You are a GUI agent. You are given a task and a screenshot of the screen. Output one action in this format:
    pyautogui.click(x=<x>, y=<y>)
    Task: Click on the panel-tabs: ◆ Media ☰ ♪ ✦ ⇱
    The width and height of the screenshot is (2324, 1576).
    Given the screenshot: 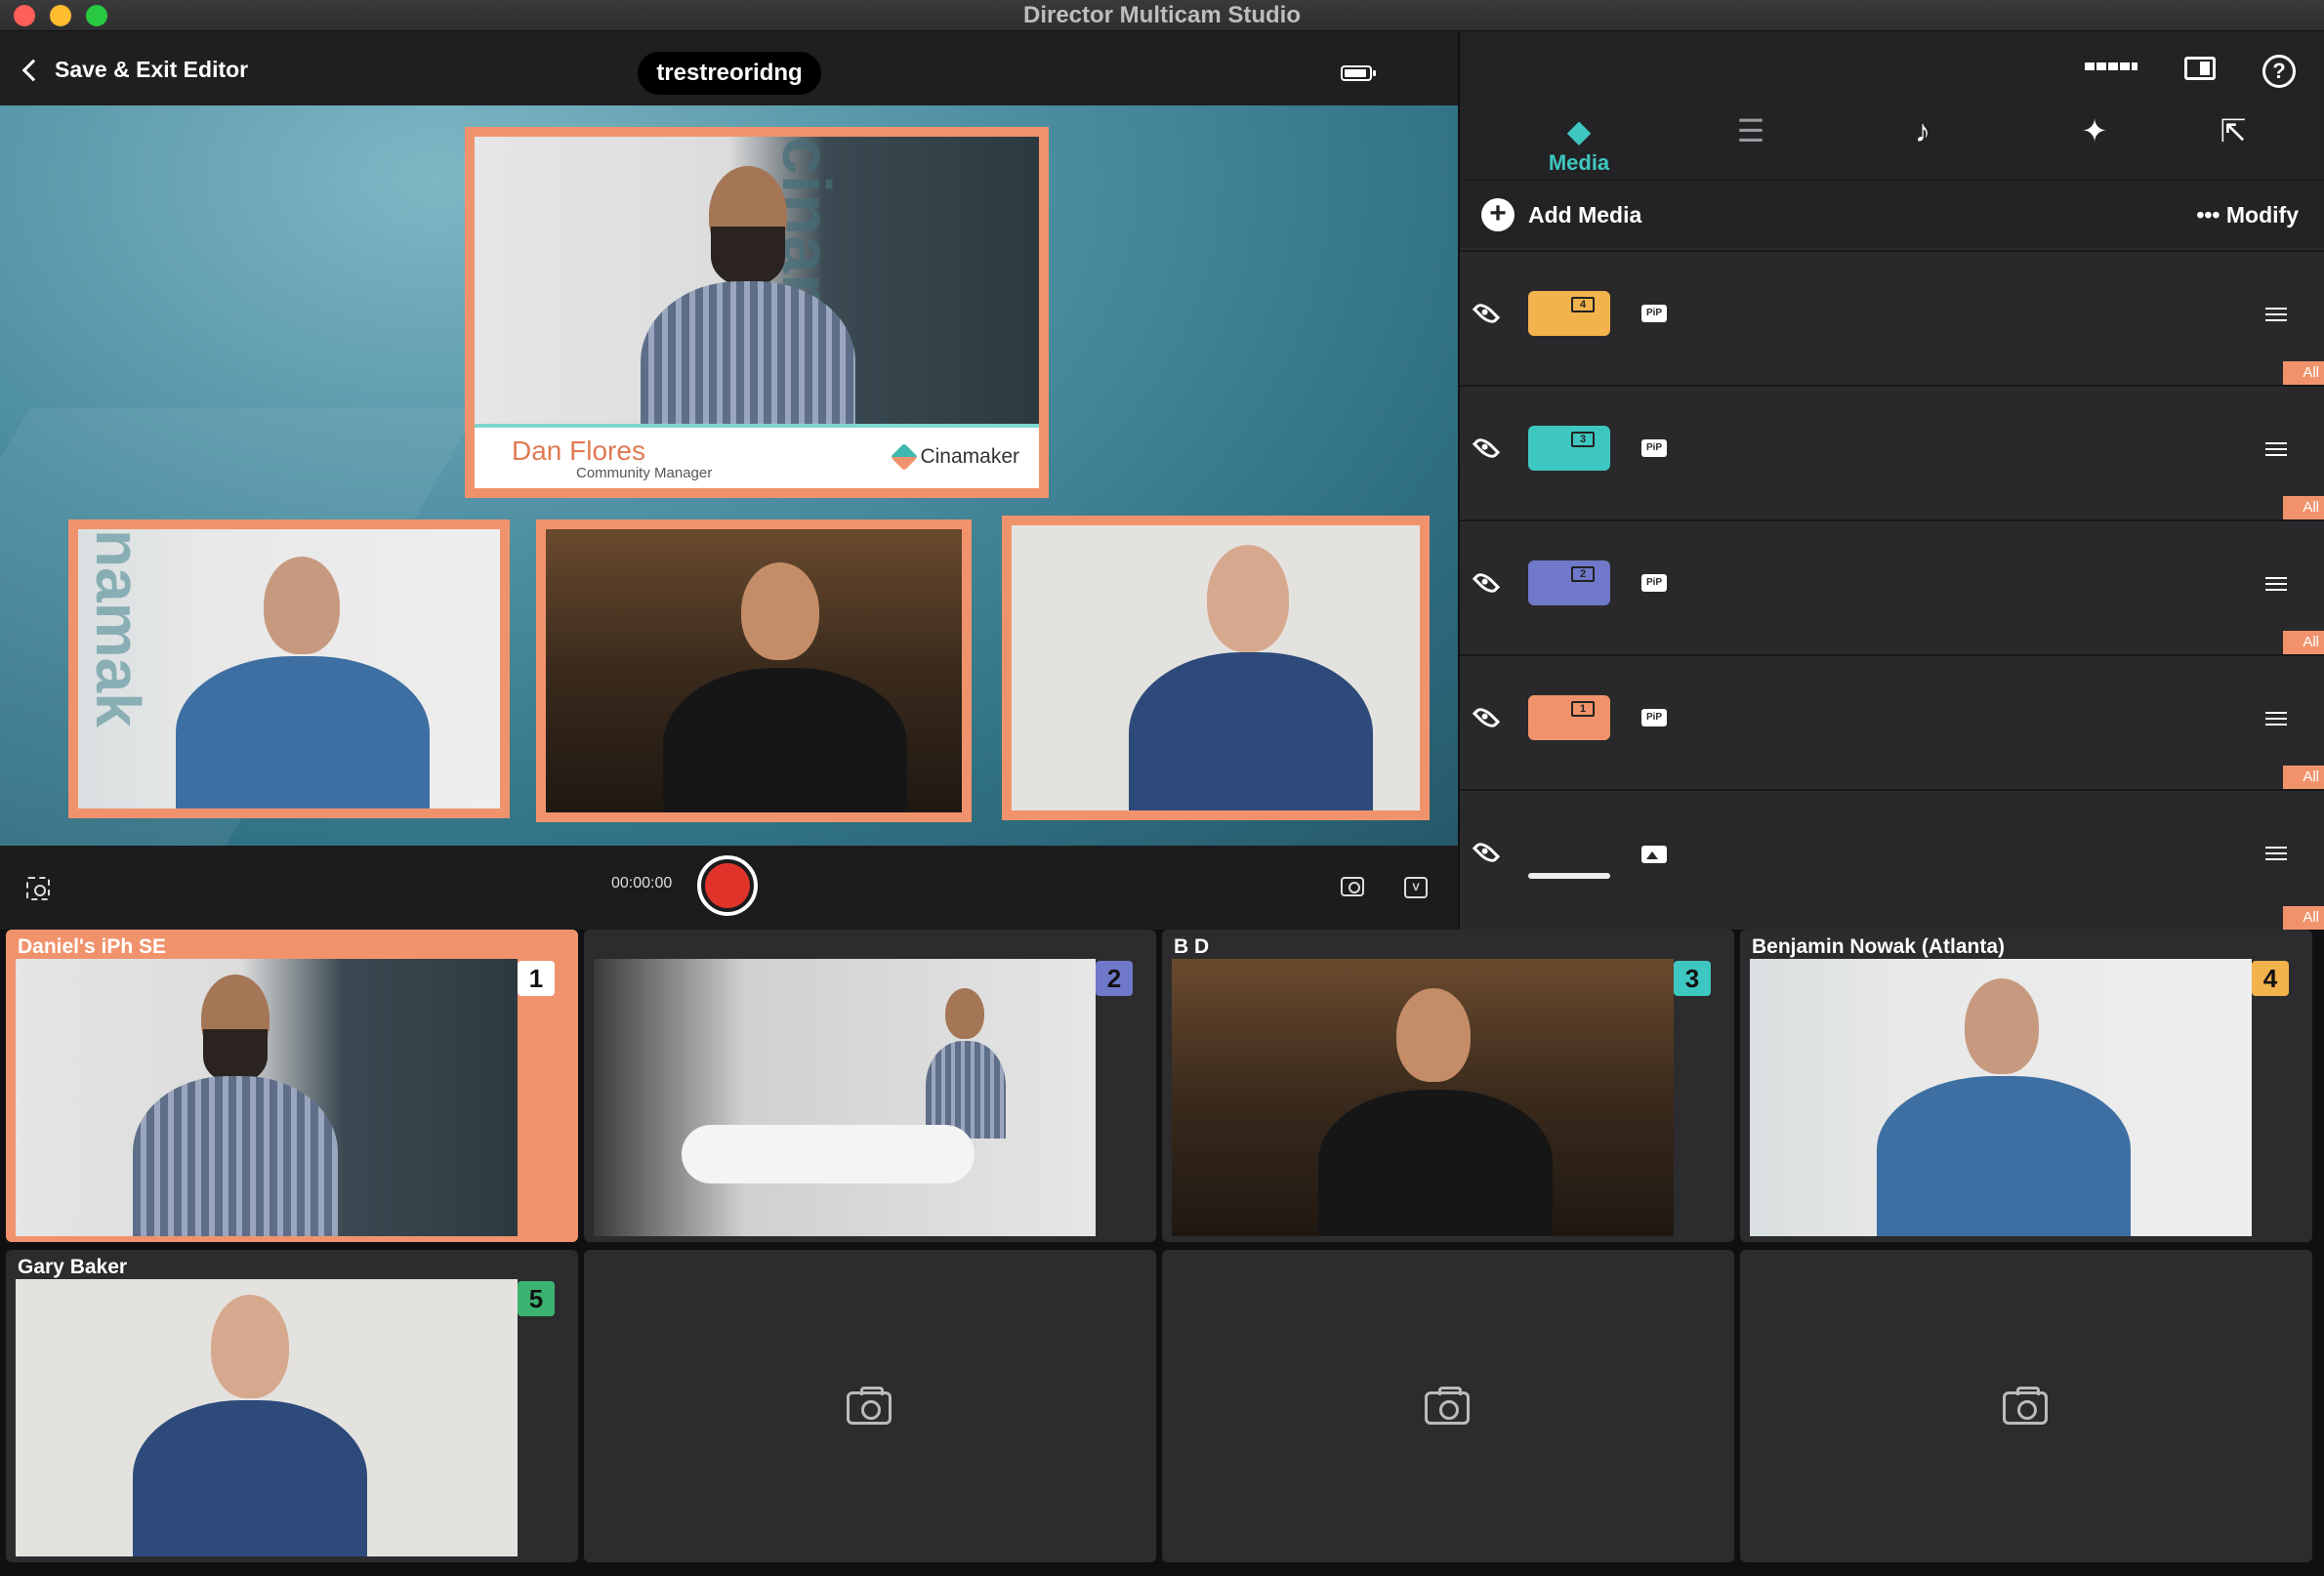 What is the action you would take?
    pyautogui.click(x=1892, y=145)
    